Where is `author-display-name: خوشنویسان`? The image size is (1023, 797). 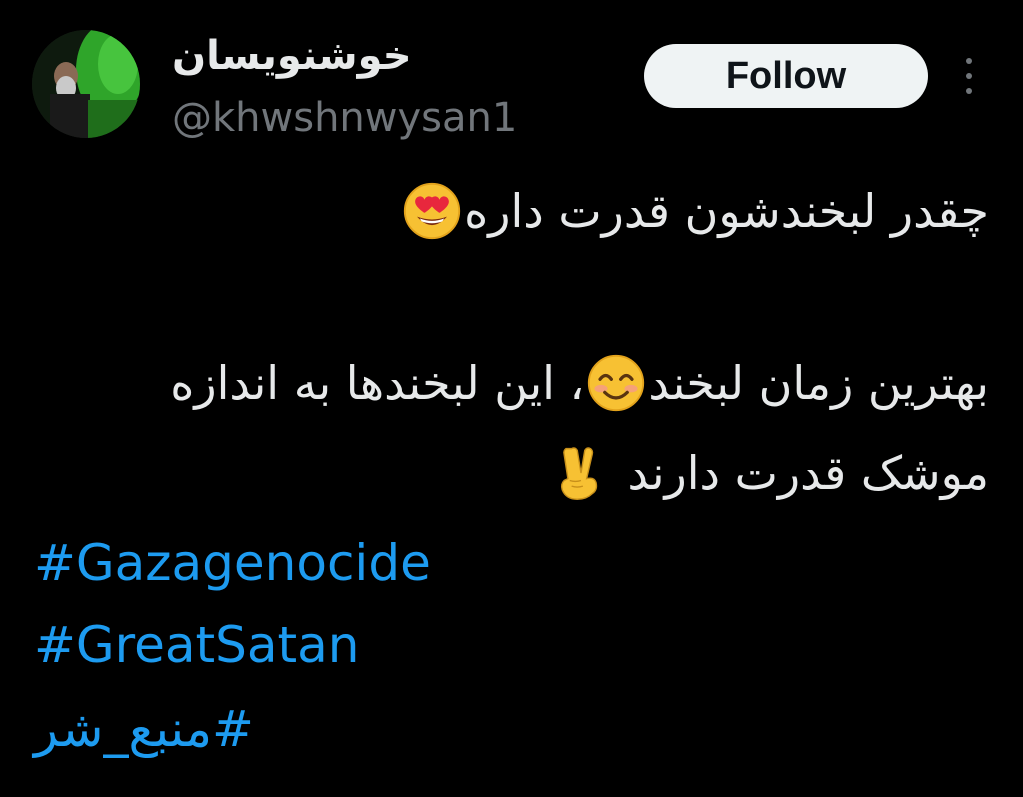 author-display-name: خوشنویسان is located at coordinates (292, 56).